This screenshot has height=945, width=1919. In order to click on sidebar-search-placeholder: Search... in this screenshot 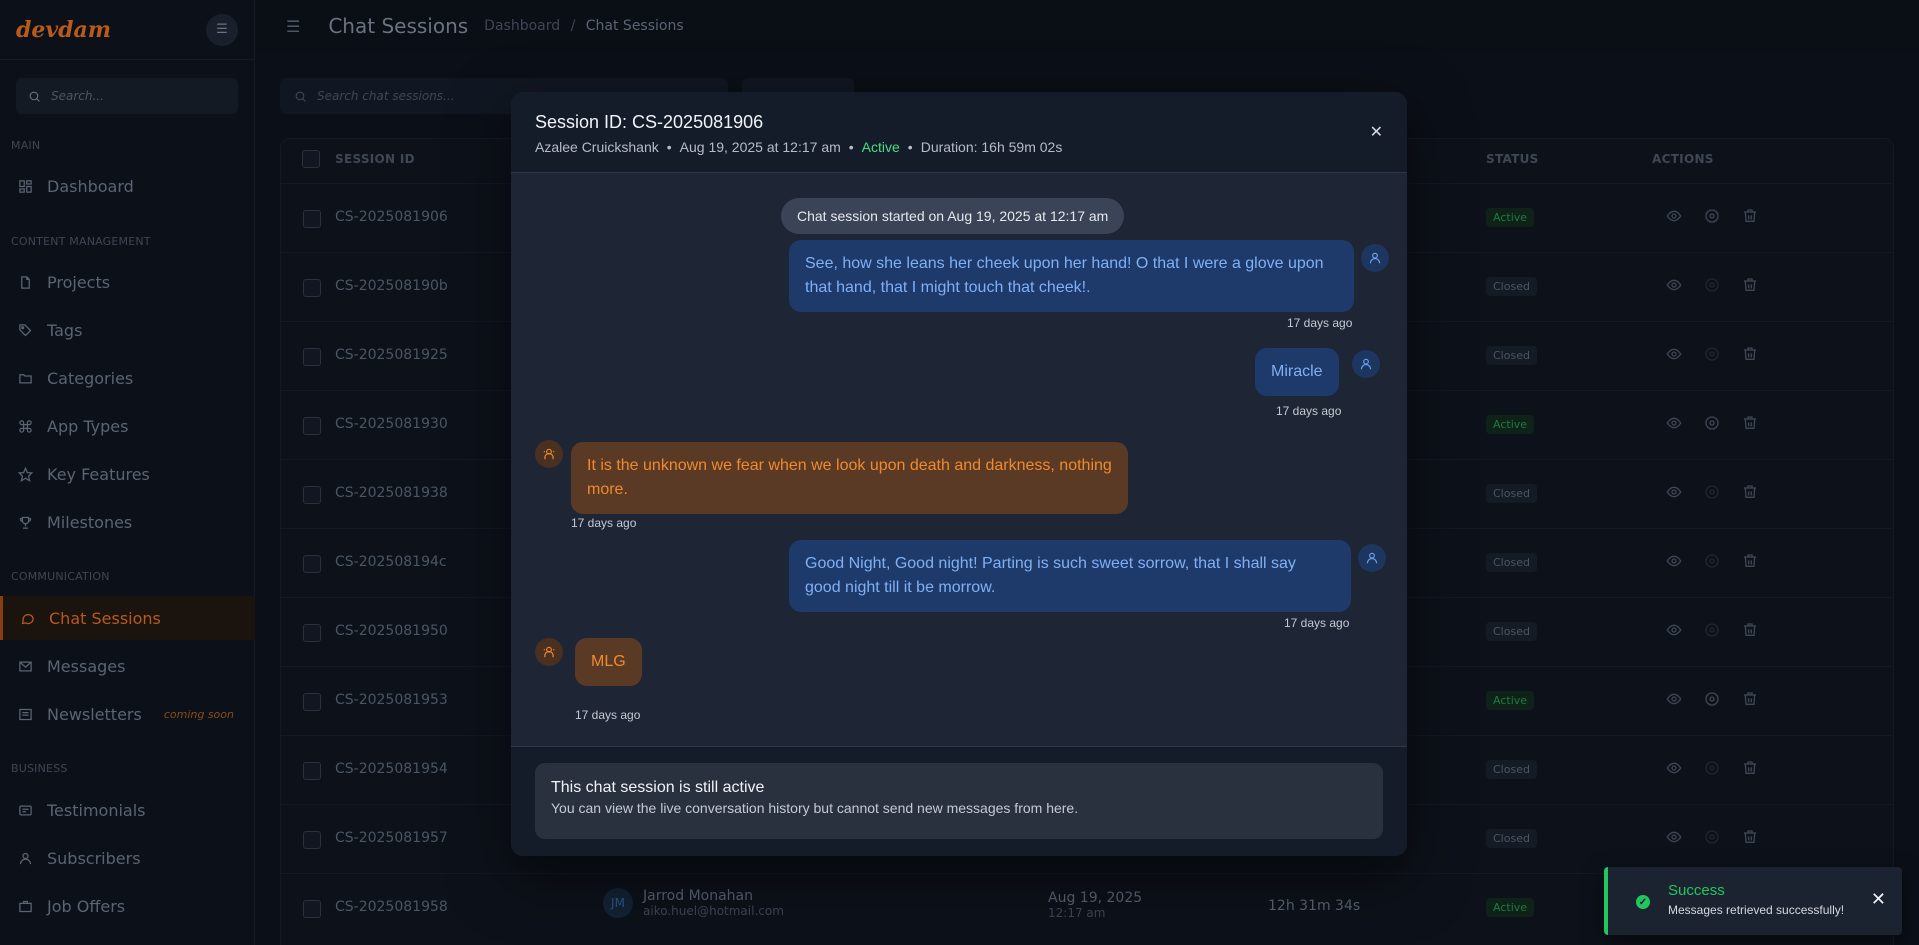, I will do `click(77, 96)`.